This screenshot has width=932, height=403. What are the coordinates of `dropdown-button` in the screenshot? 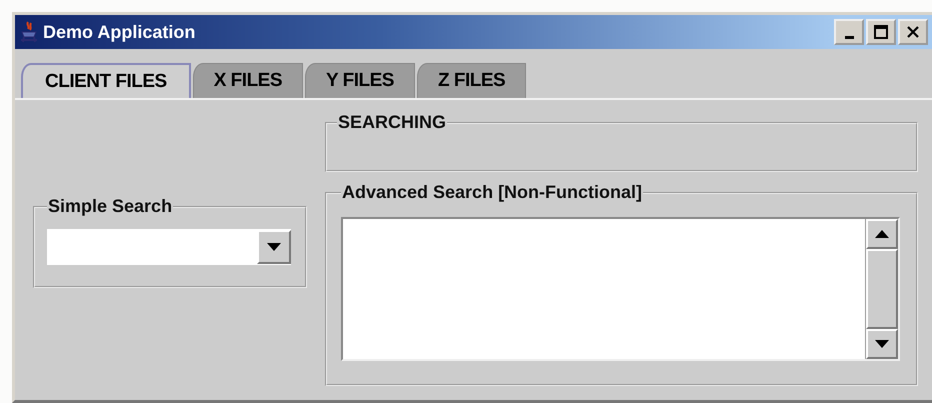 It's located at (274, 247).